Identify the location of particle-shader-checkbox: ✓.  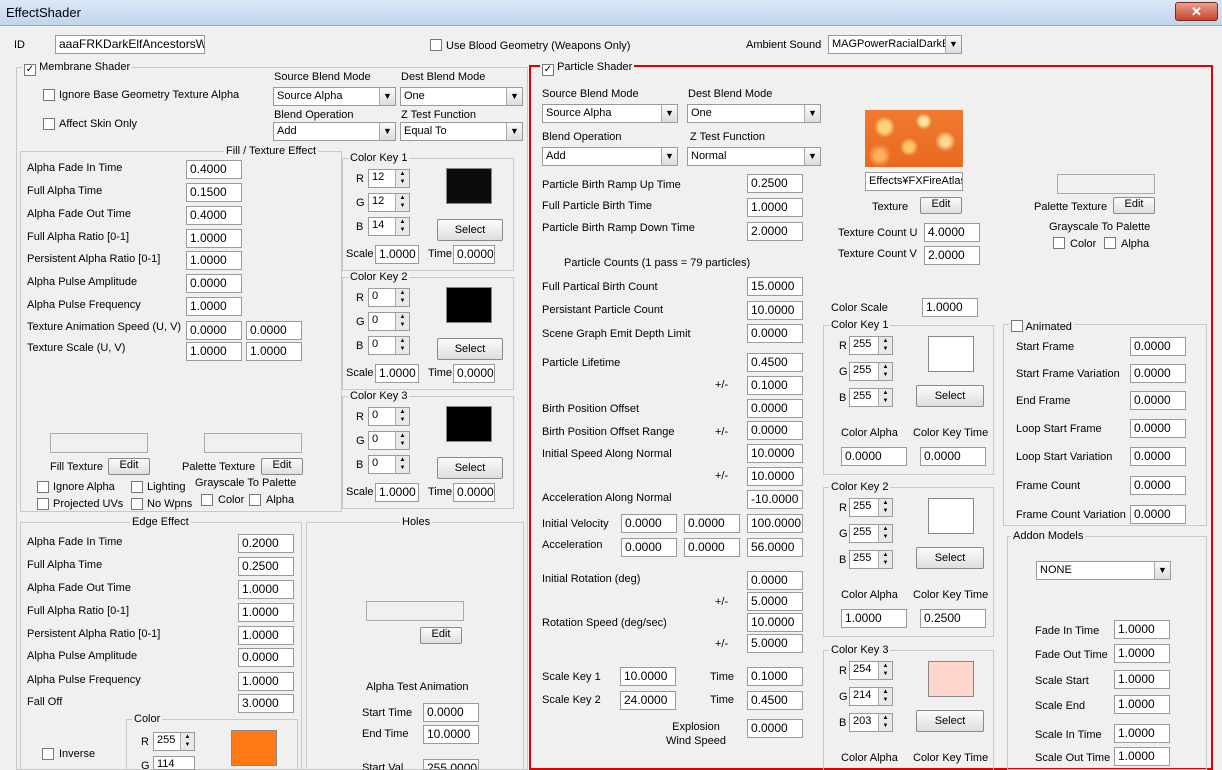
(548, 70).